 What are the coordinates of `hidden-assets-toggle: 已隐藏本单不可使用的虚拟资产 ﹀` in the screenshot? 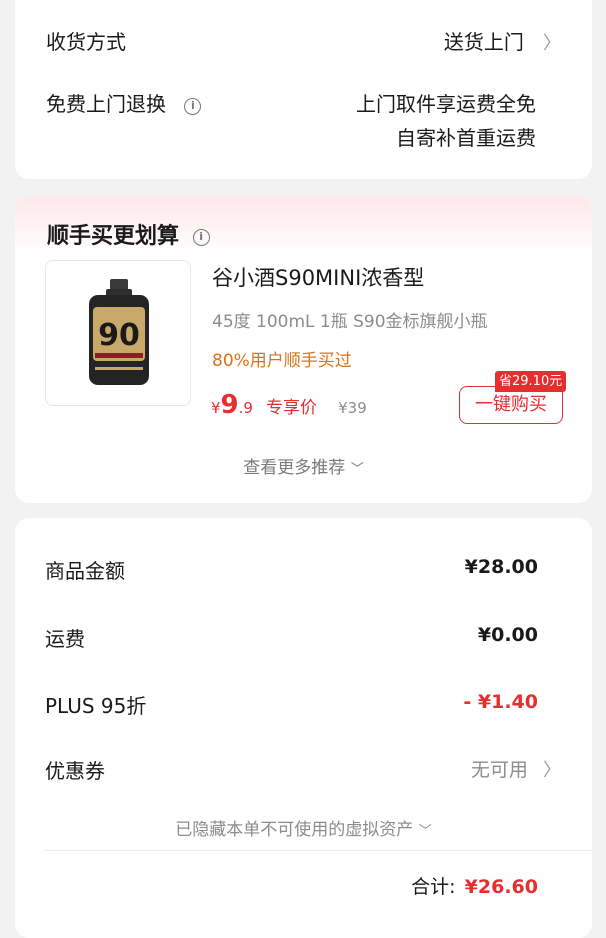 It's located at (303, 827).